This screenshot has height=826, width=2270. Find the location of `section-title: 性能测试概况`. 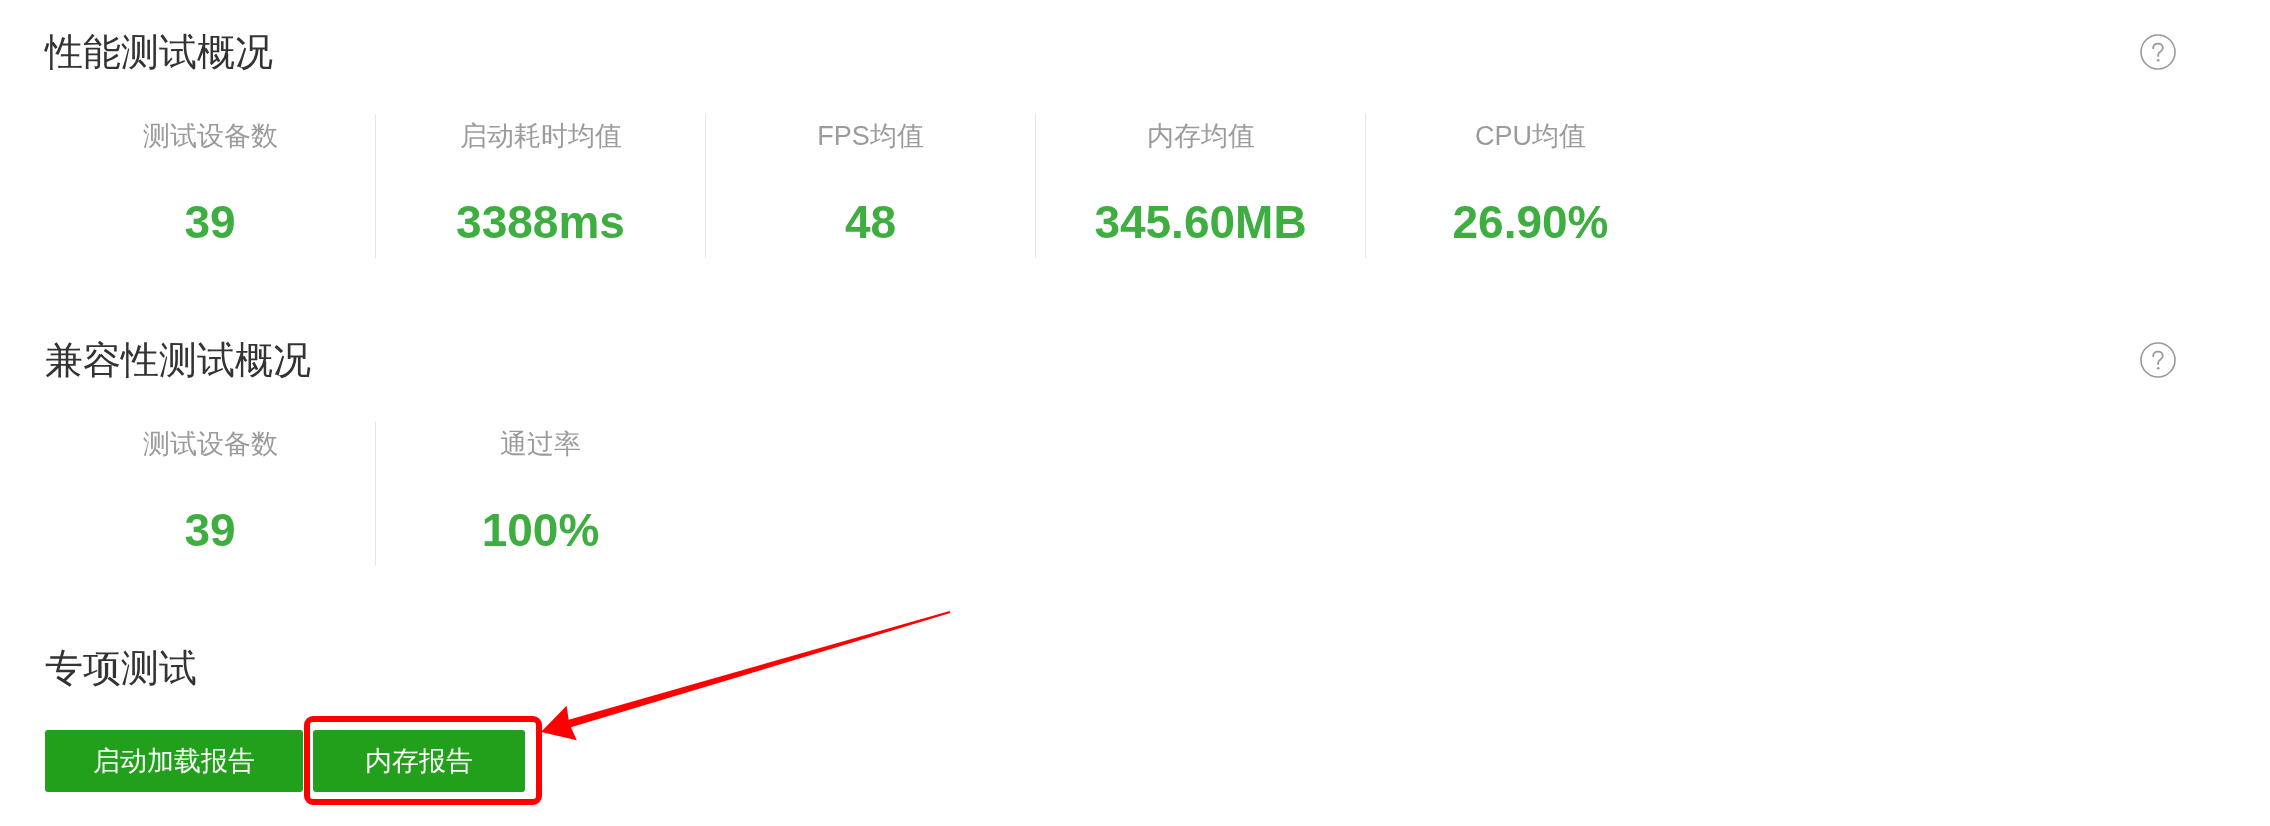

section-title: 性能测试概况 is located at coordinates (159, 52).